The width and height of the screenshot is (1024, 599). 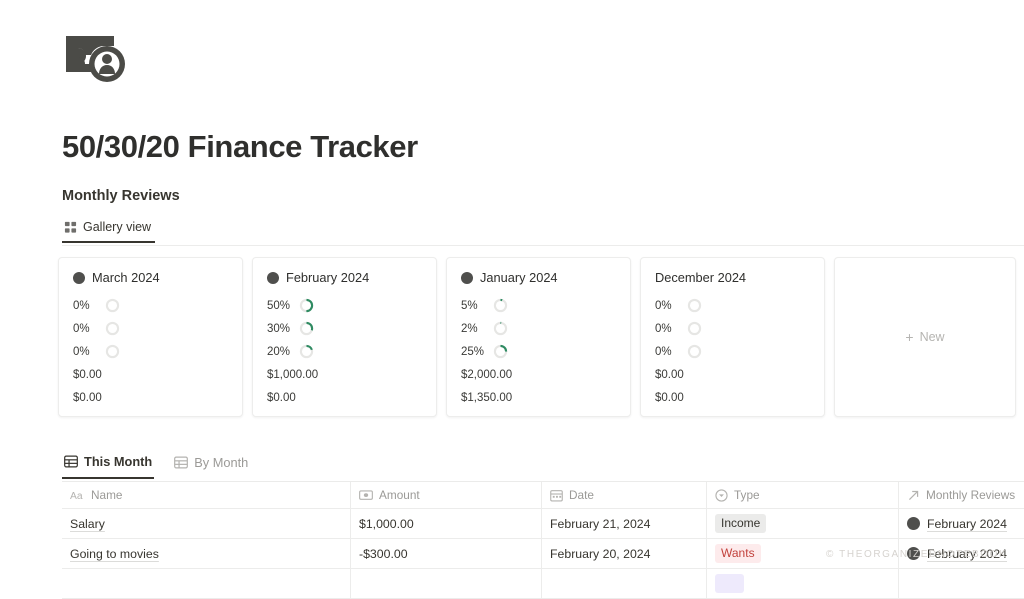 I want to click on tab-gallery-view: Gallery view, so click(x=108, y=230).